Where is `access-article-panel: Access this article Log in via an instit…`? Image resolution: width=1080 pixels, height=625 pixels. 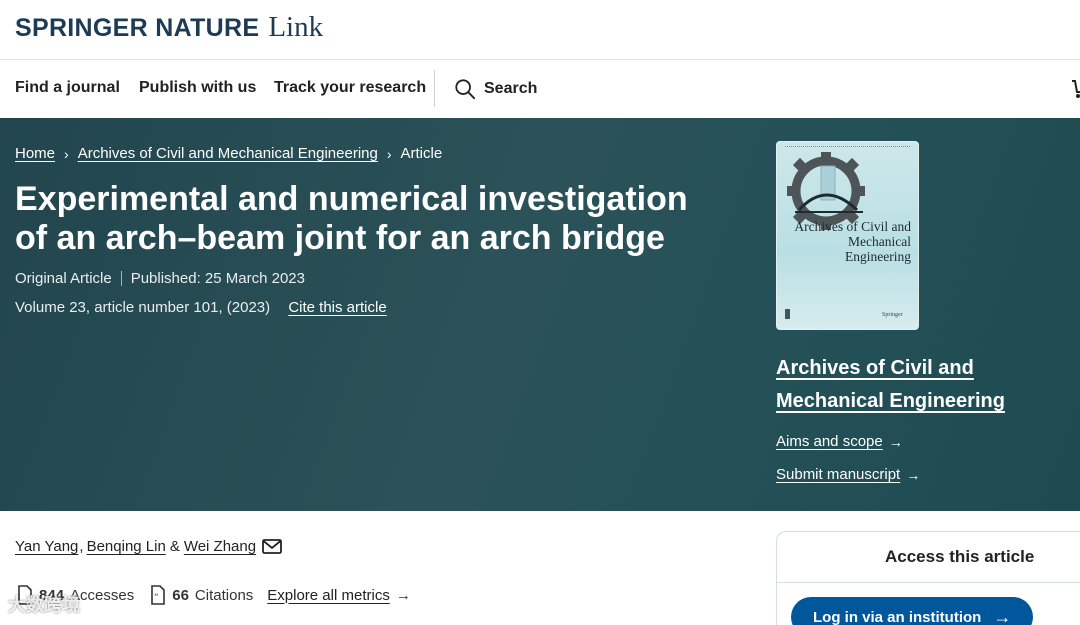 access-article-panel: Access this article Log in via an instit… is located at coordinates (928, 578).